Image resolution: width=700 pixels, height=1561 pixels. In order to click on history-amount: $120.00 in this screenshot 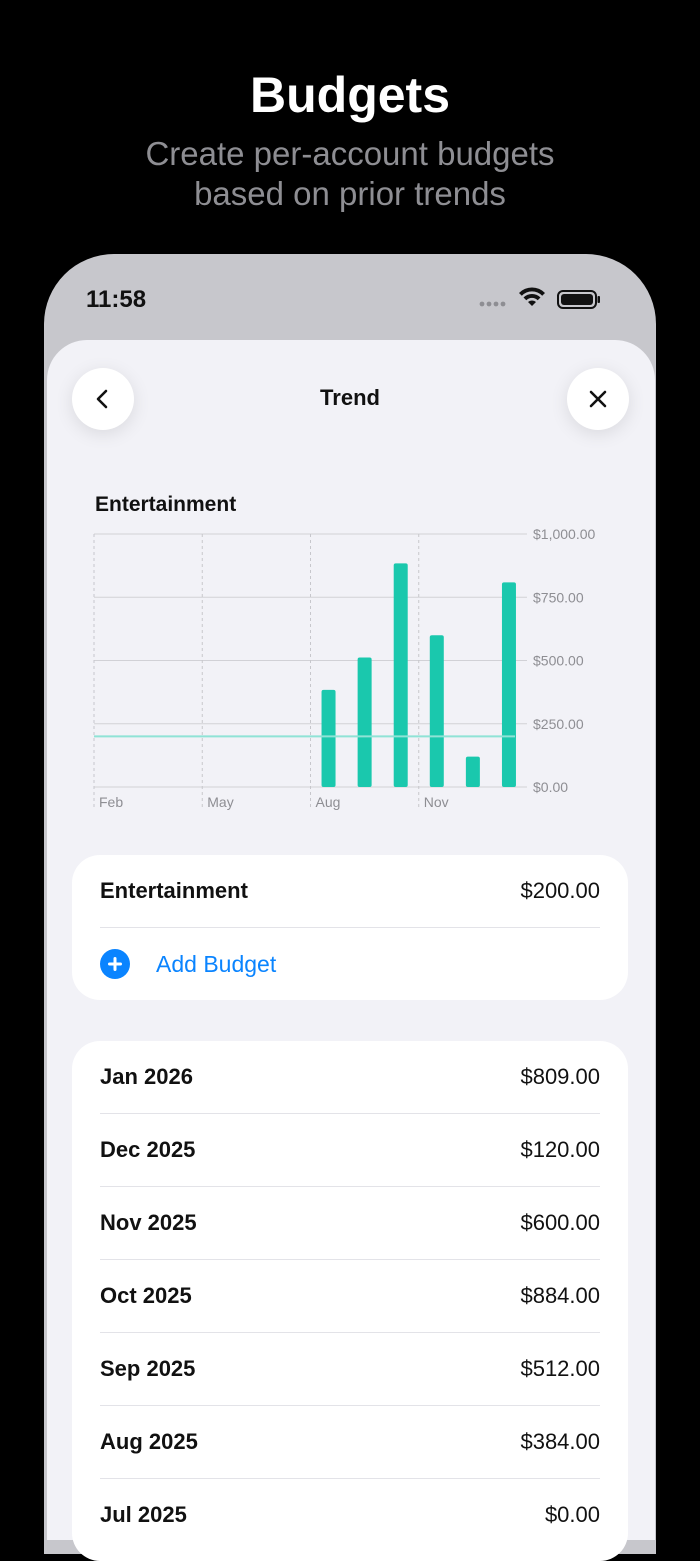, I will do `click(560, 1149)`.